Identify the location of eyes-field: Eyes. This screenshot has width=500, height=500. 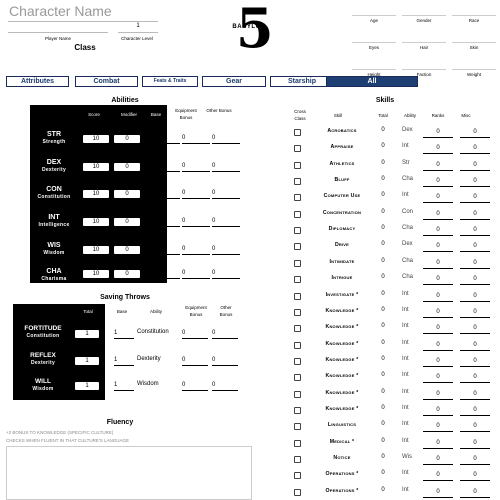
(374, 41).